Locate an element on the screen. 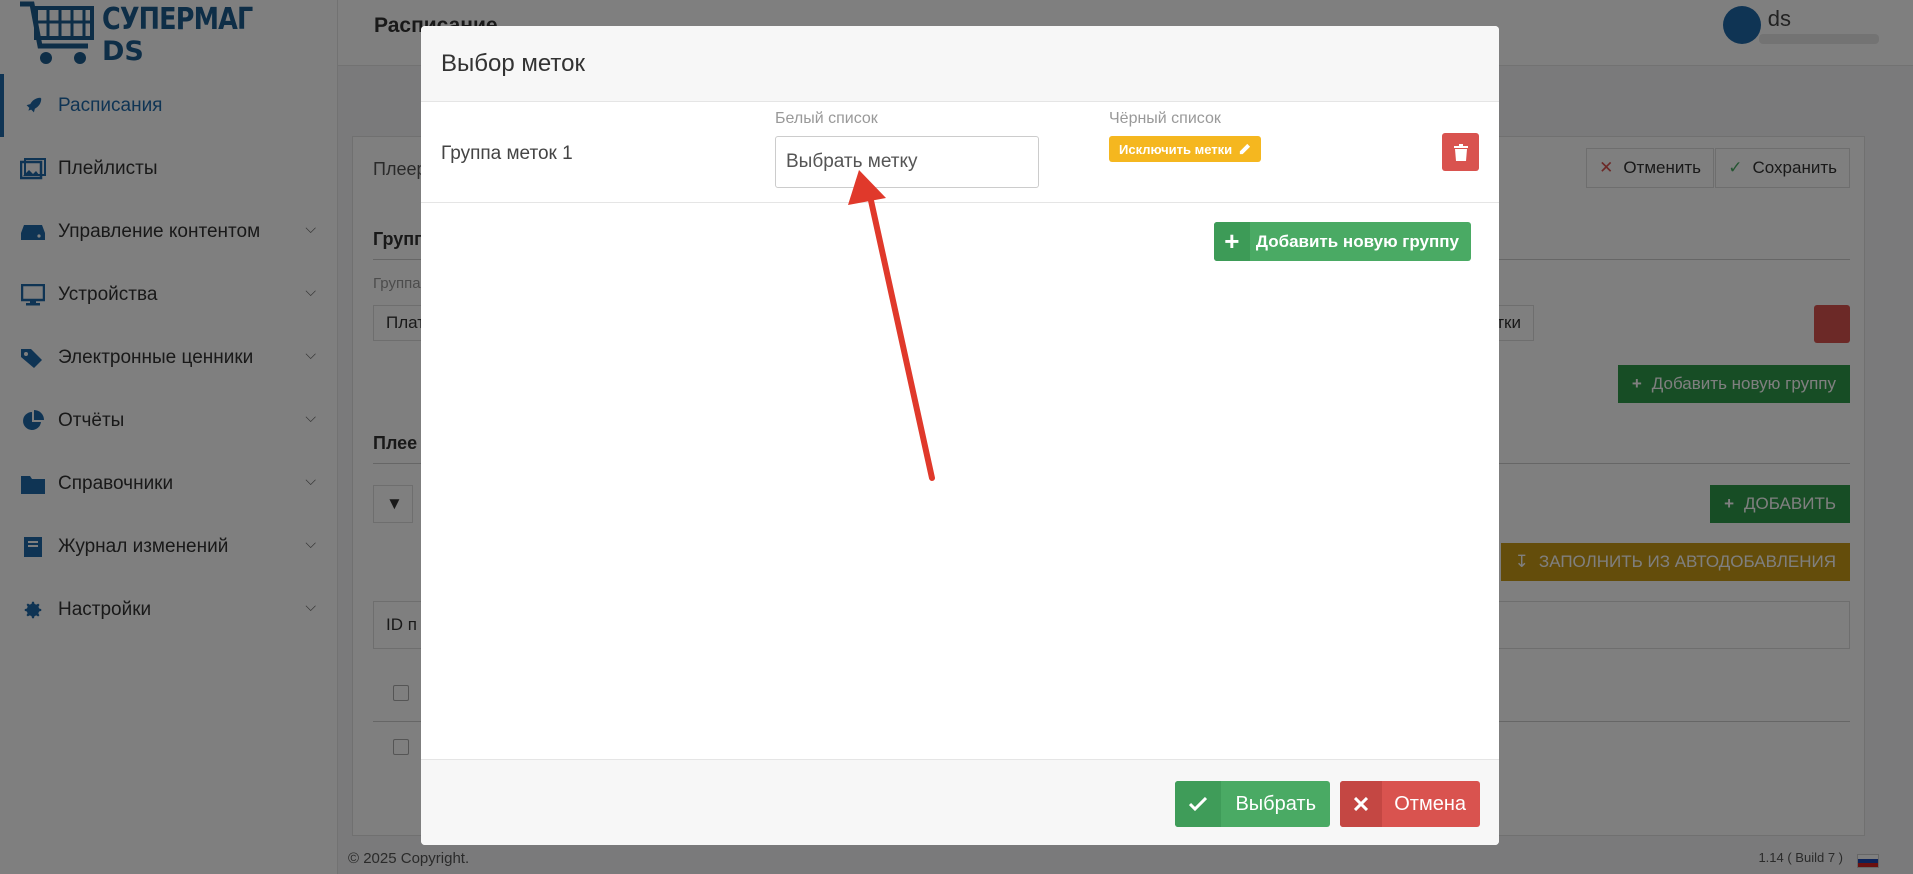  cancel-button: Отмена is located at coordinates (1410, 804).